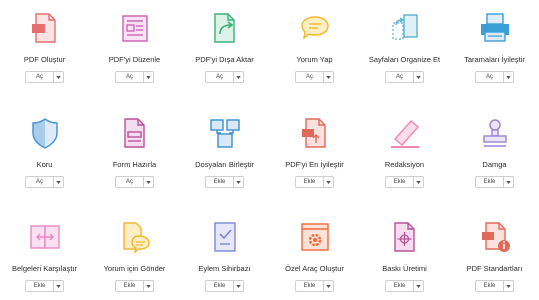 The width and height of the screenshot is (539, 300). I want to click on tool-combine-files: Dosyaları Birleştir Ekle, so click(224, 151).